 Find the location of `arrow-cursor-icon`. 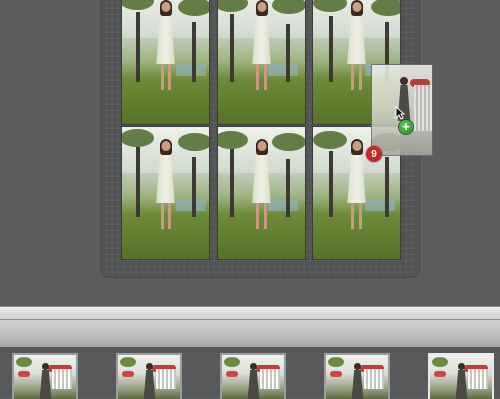

arrow-cursor-icon is located at coordinates (400, 113).